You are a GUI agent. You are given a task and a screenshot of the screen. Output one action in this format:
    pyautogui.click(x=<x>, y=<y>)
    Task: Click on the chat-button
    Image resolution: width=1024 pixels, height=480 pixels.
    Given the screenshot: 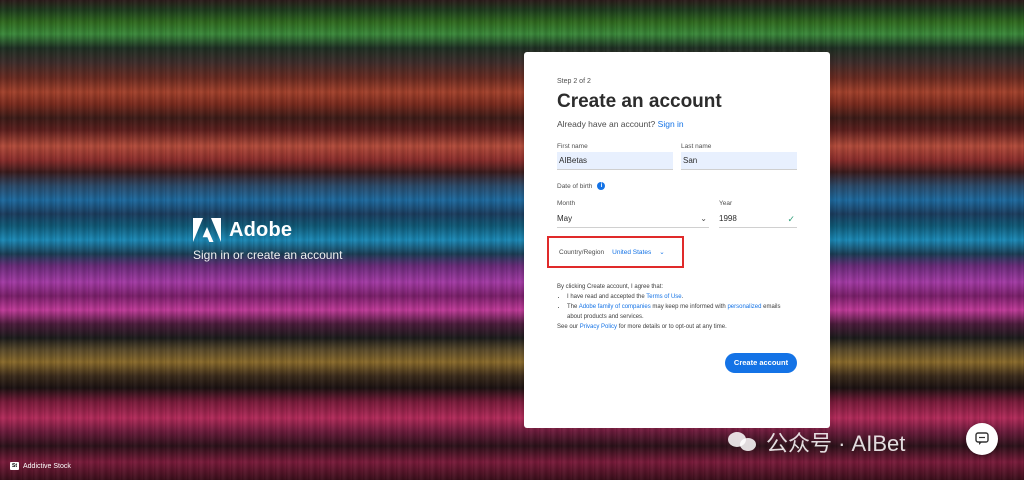 What is the action you would take?
    pyautogui.click(x=982, y=439)
    